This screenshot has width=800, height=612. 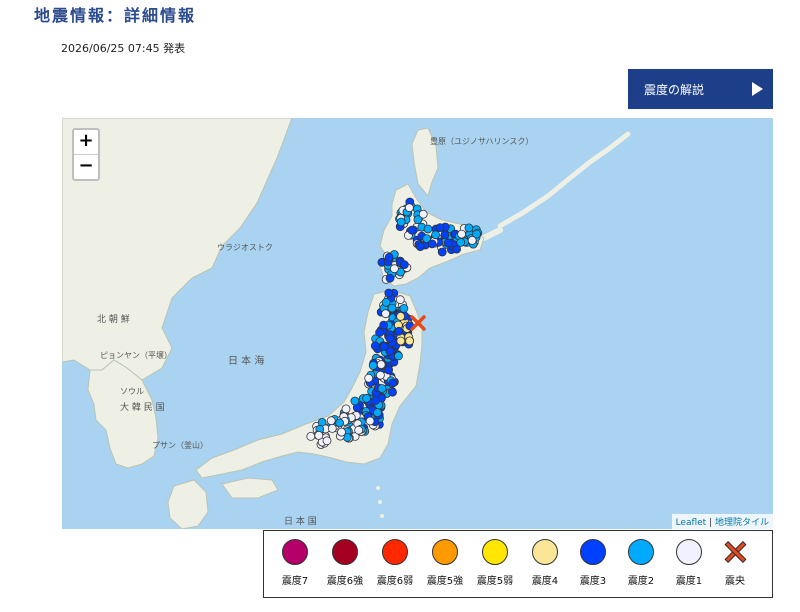 What do you see at coordinates (495, 552) in the screenshot?
I see `intensity-5-lower-swatch` at bounding box center [495, 552].